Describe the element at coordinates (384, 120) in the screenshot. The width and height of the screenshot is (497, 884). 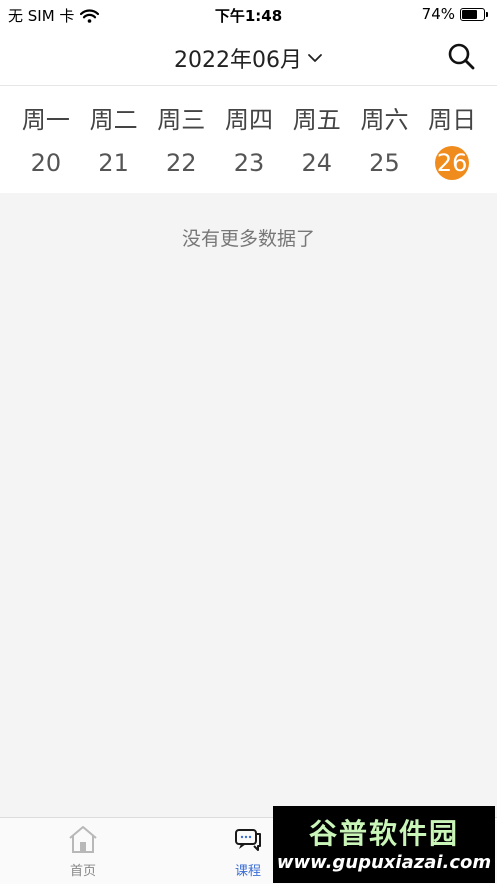
I see `weekday-sat: 周六` at that location.